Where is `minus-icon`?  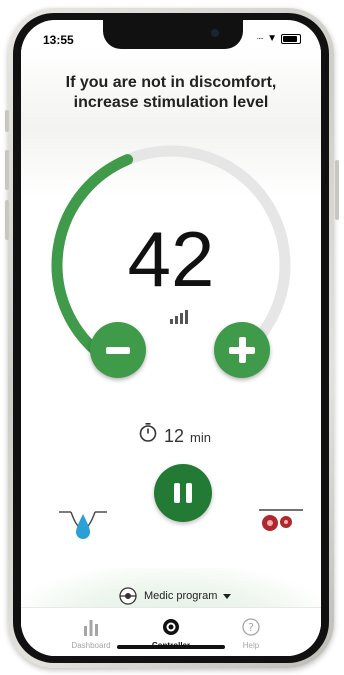
minus-icon is located at coordinates (118, 350).